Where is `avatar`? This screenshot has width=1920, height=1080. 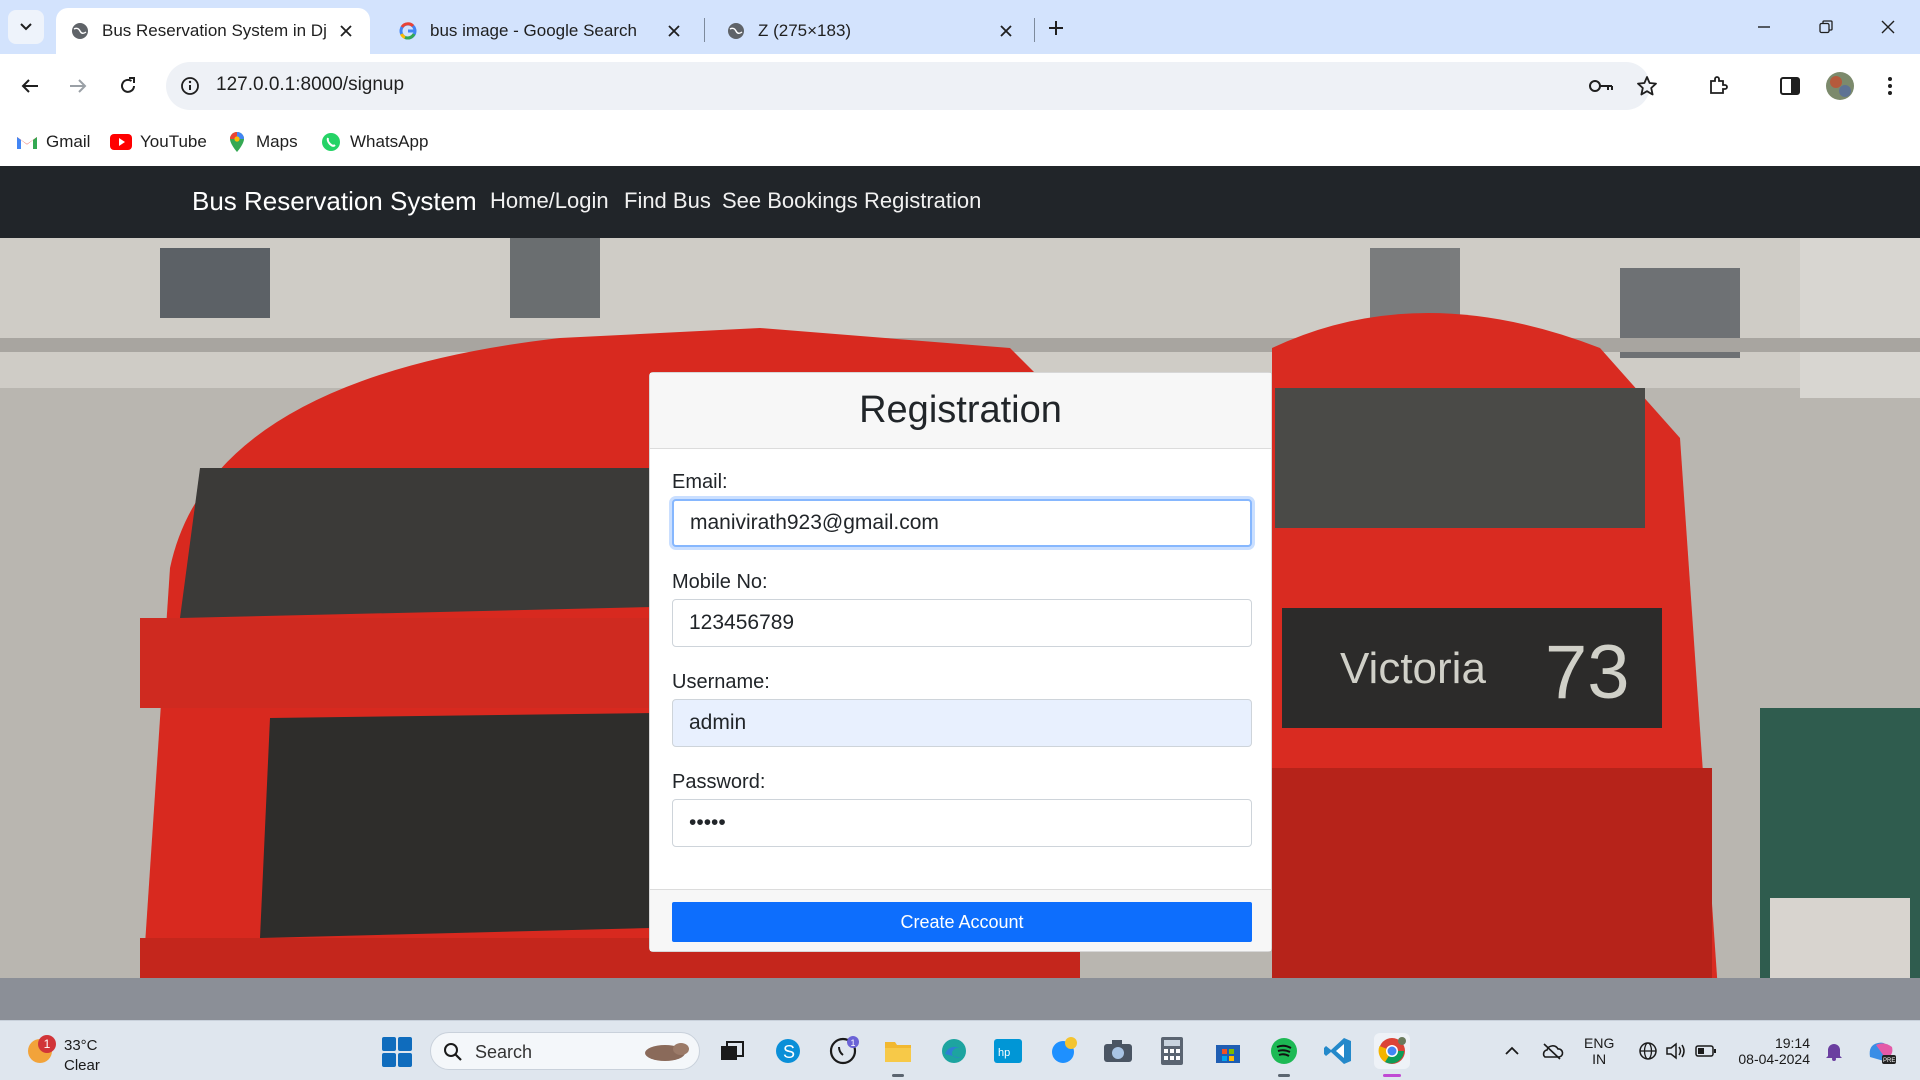 avatar is located at coordinates (1840, 86).